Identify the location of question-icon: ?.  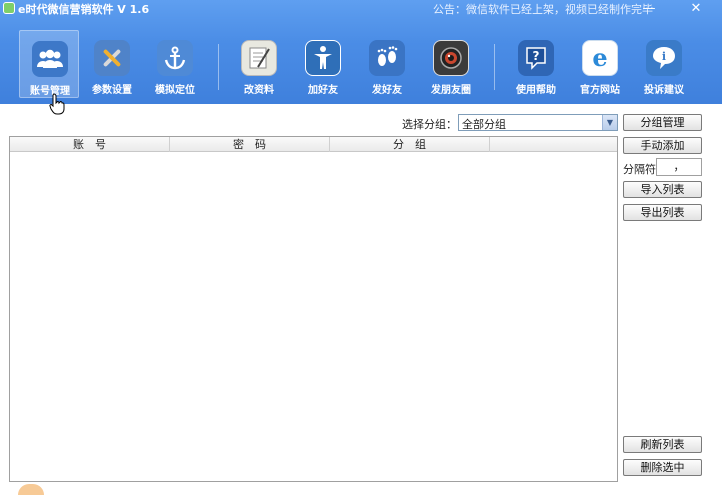
(536, 58).